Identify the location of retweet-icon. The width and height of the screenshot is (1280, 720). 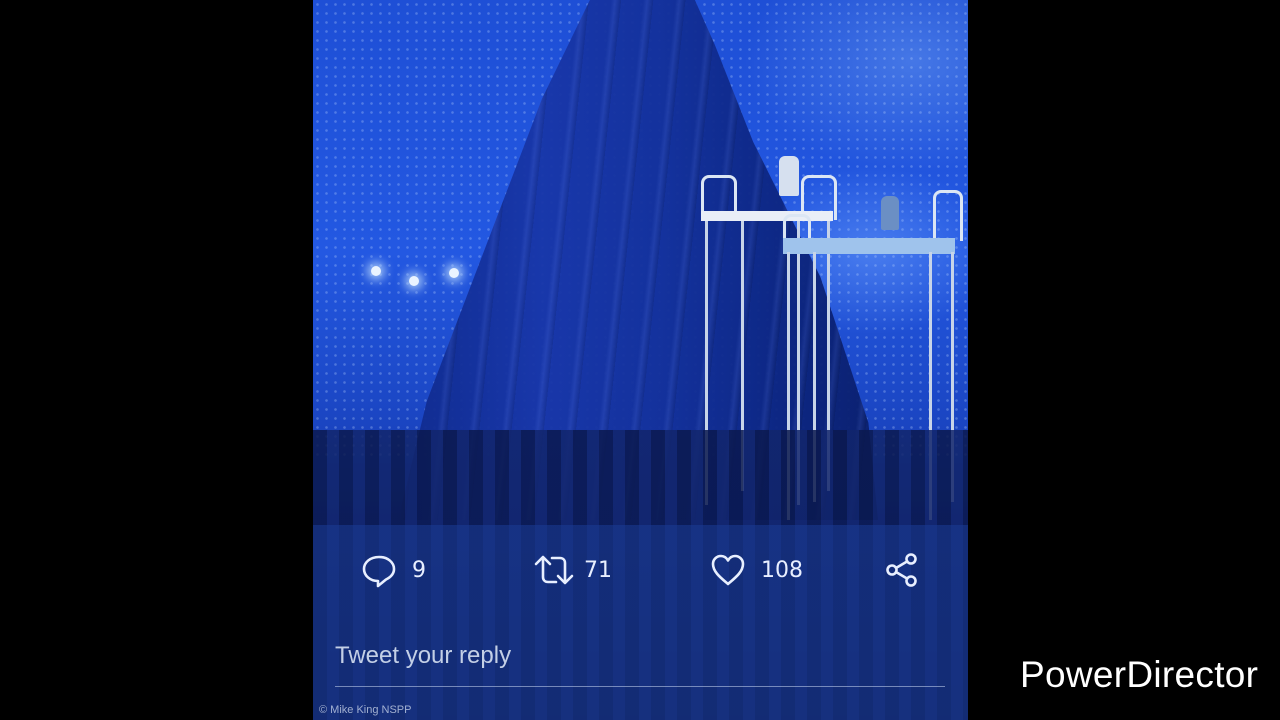
(553, 570).